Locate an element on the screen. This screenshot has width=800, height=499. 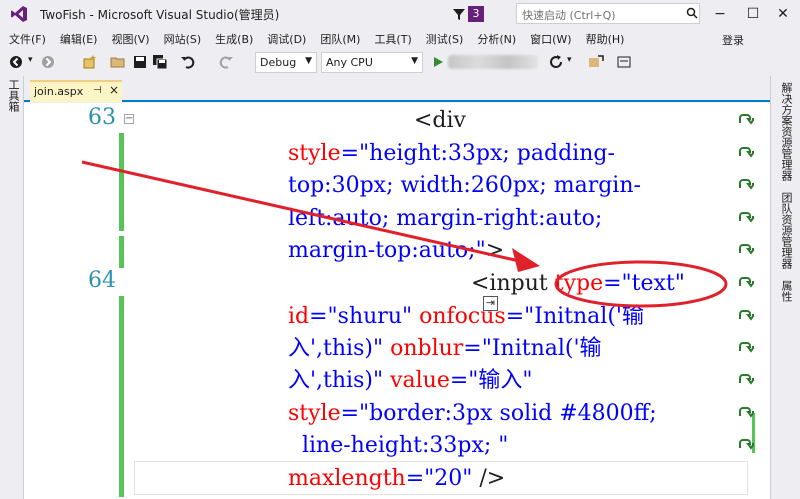
sign-in-link: 登录 is located at coordinates (733, 40).